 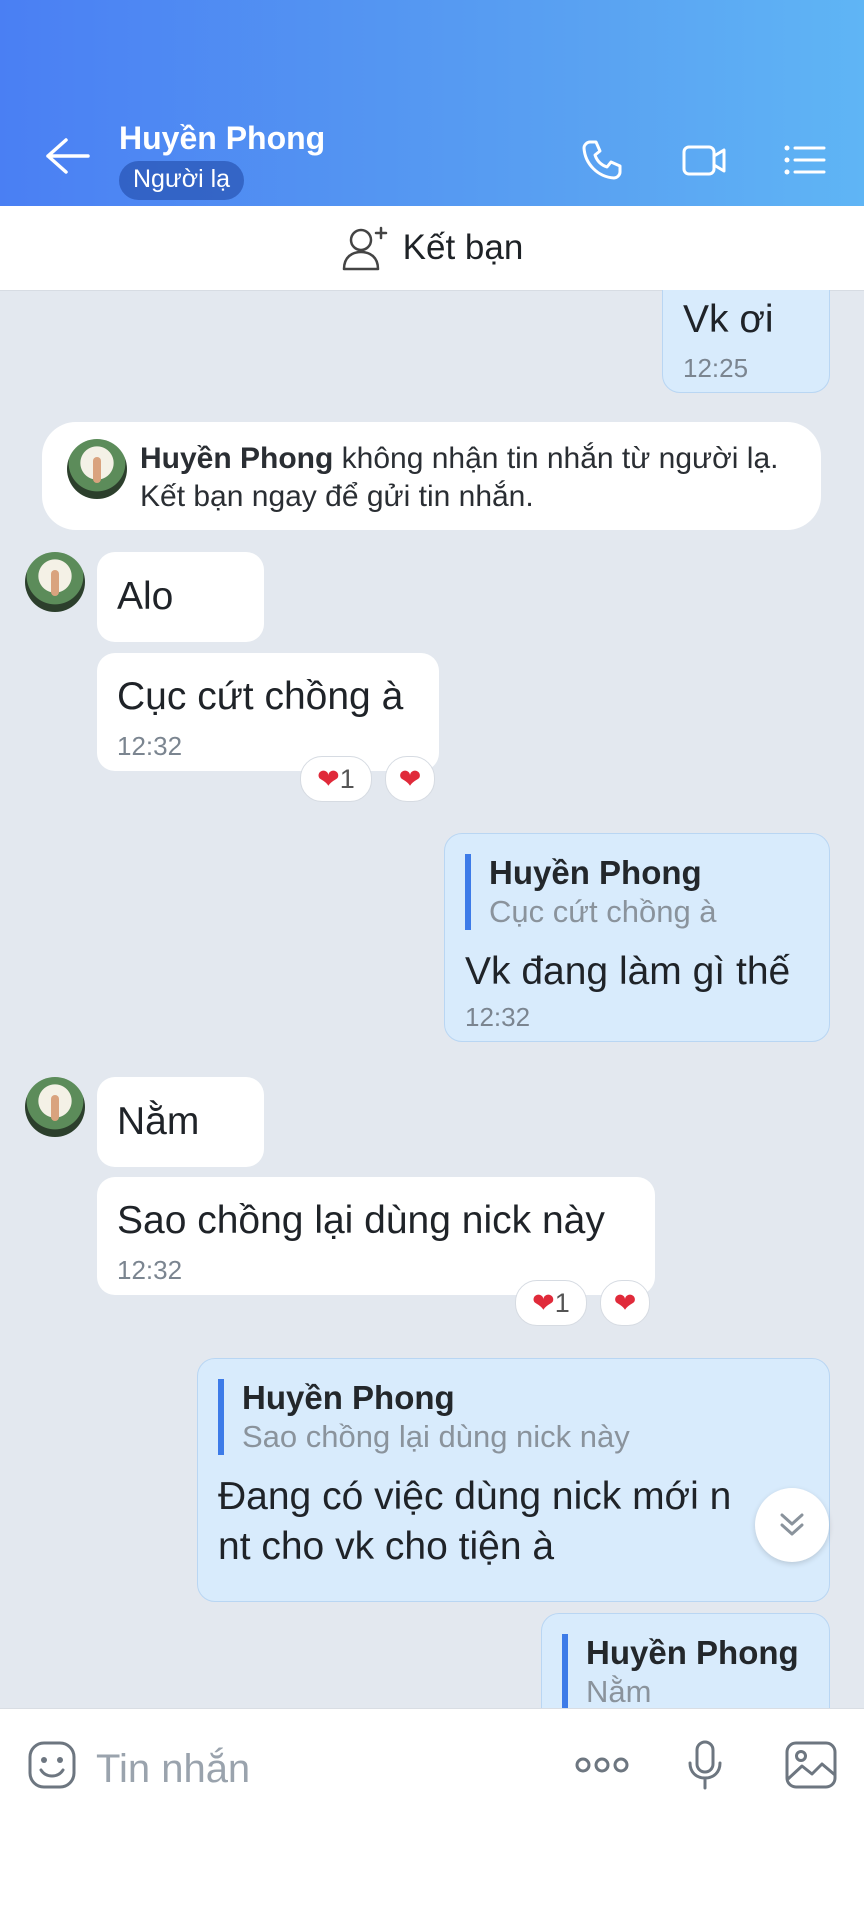 What do you see at coordinates (556, 458) in the screenshot?
I see `notice-text: không nhận tin nhắn từ người lạ.` at bounding box center [556, 458].